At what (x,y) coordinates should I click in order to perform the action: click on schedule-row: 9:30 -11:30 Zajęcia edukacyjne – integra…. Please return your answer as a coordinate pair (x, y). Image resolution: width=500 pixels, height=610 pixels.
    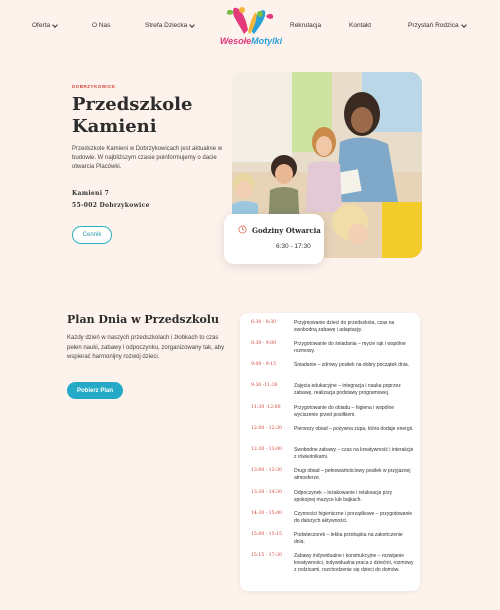
    Looking at the image, I should click on (330, 395).